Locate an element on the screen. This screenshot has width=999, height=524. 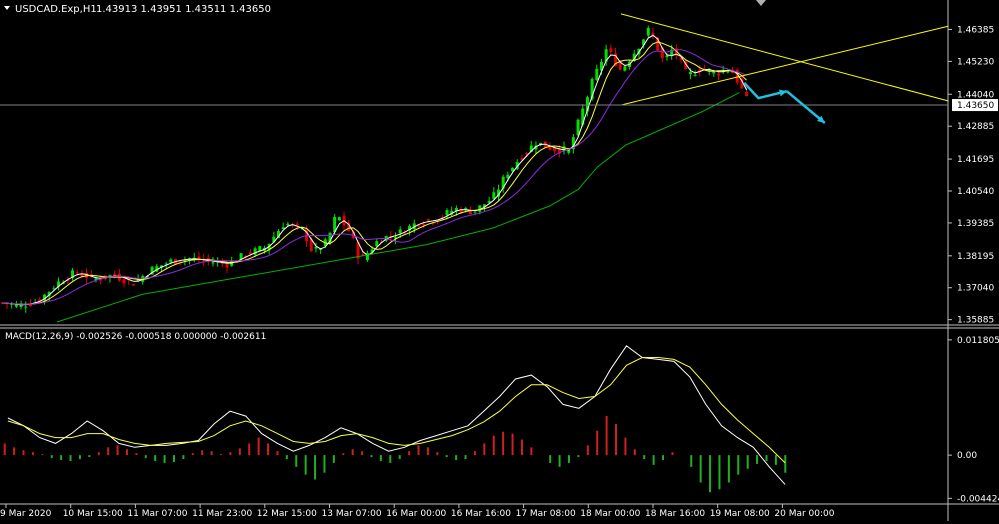
time-tick-label: 18 Mar 00:00 is located at coordinates (610, 514).